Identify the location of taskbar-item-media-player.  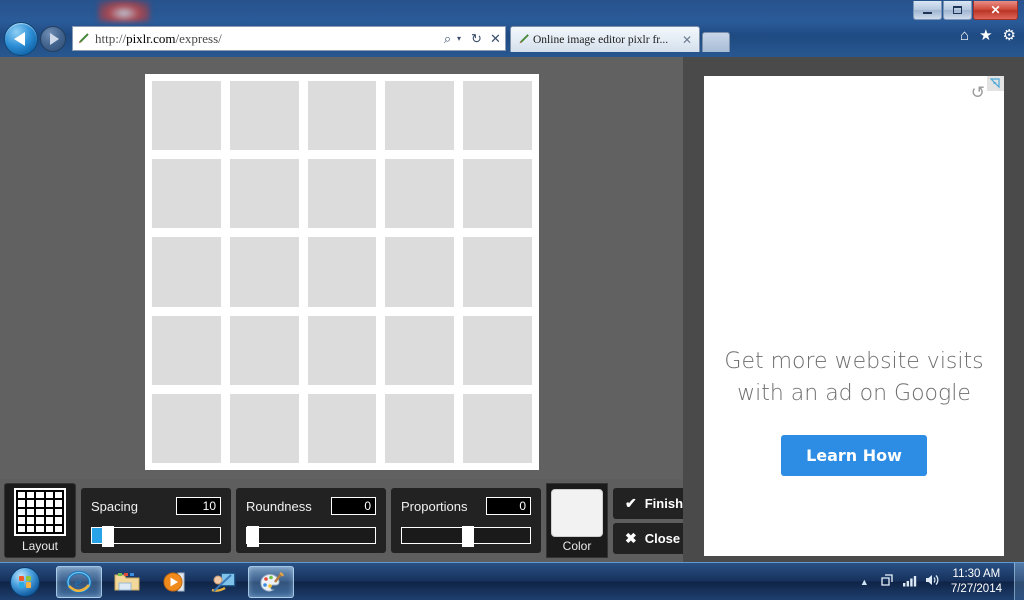
(175, 582).